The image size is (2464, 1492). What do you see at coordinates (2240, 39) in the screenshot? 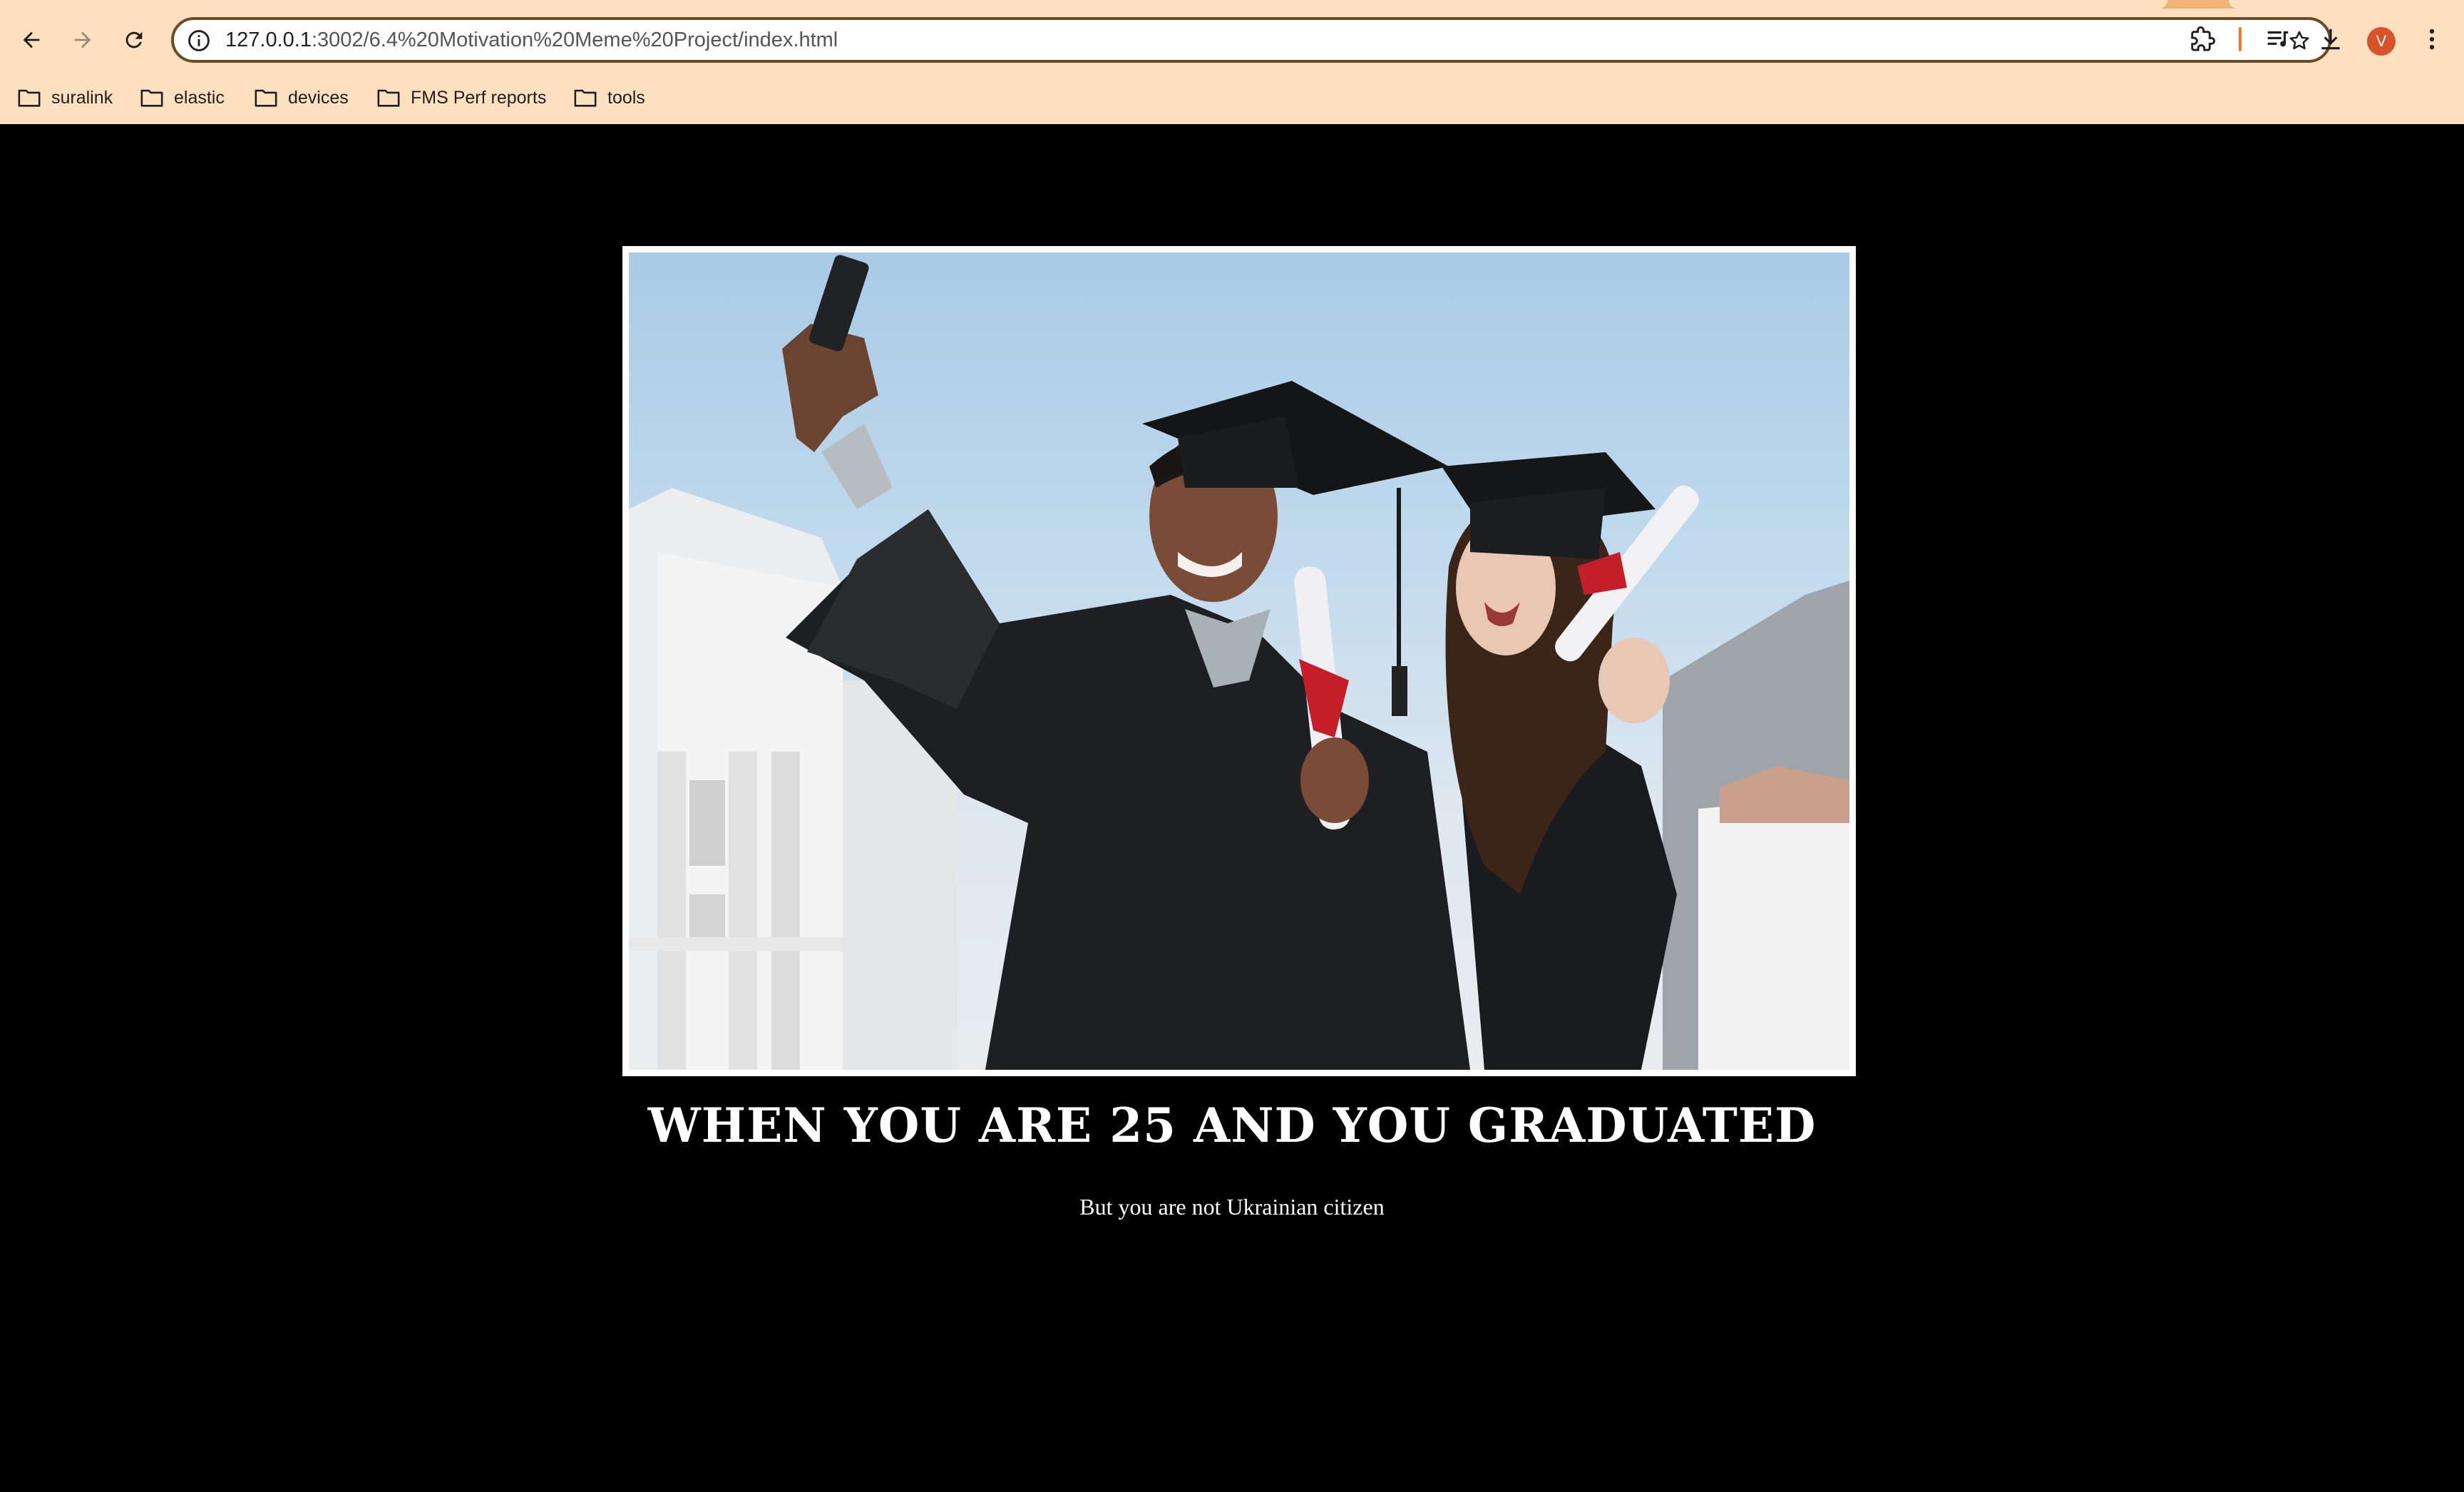
I see `toolbar-divider` at bounding box center [2240, 39].